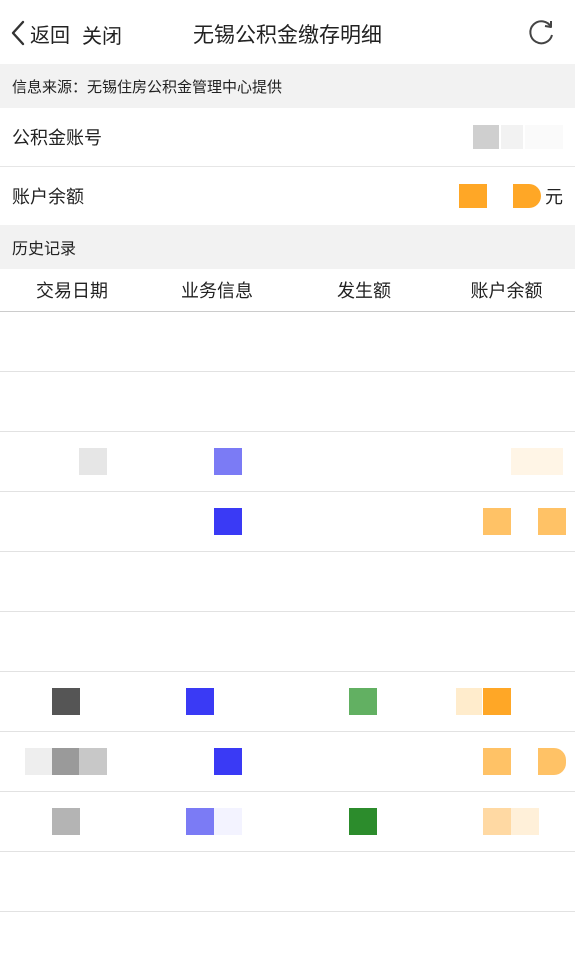 The image size is (575, 959). What do you see at coordinates (57, 138) in the screenshot?
I see `account-number-label: 公积金账号` at bounding box center [57, 138].